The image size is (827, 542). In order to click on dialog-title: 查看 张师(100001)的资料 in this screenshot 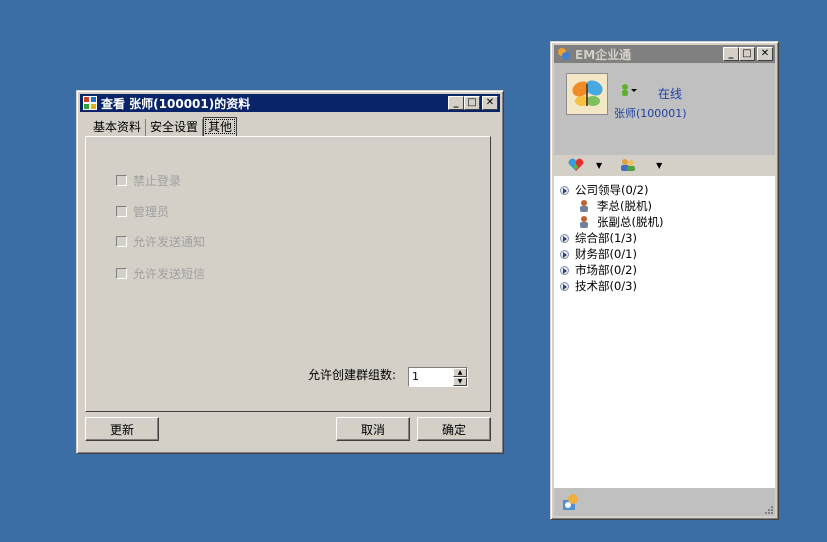, I will do `click(176, 103)`.